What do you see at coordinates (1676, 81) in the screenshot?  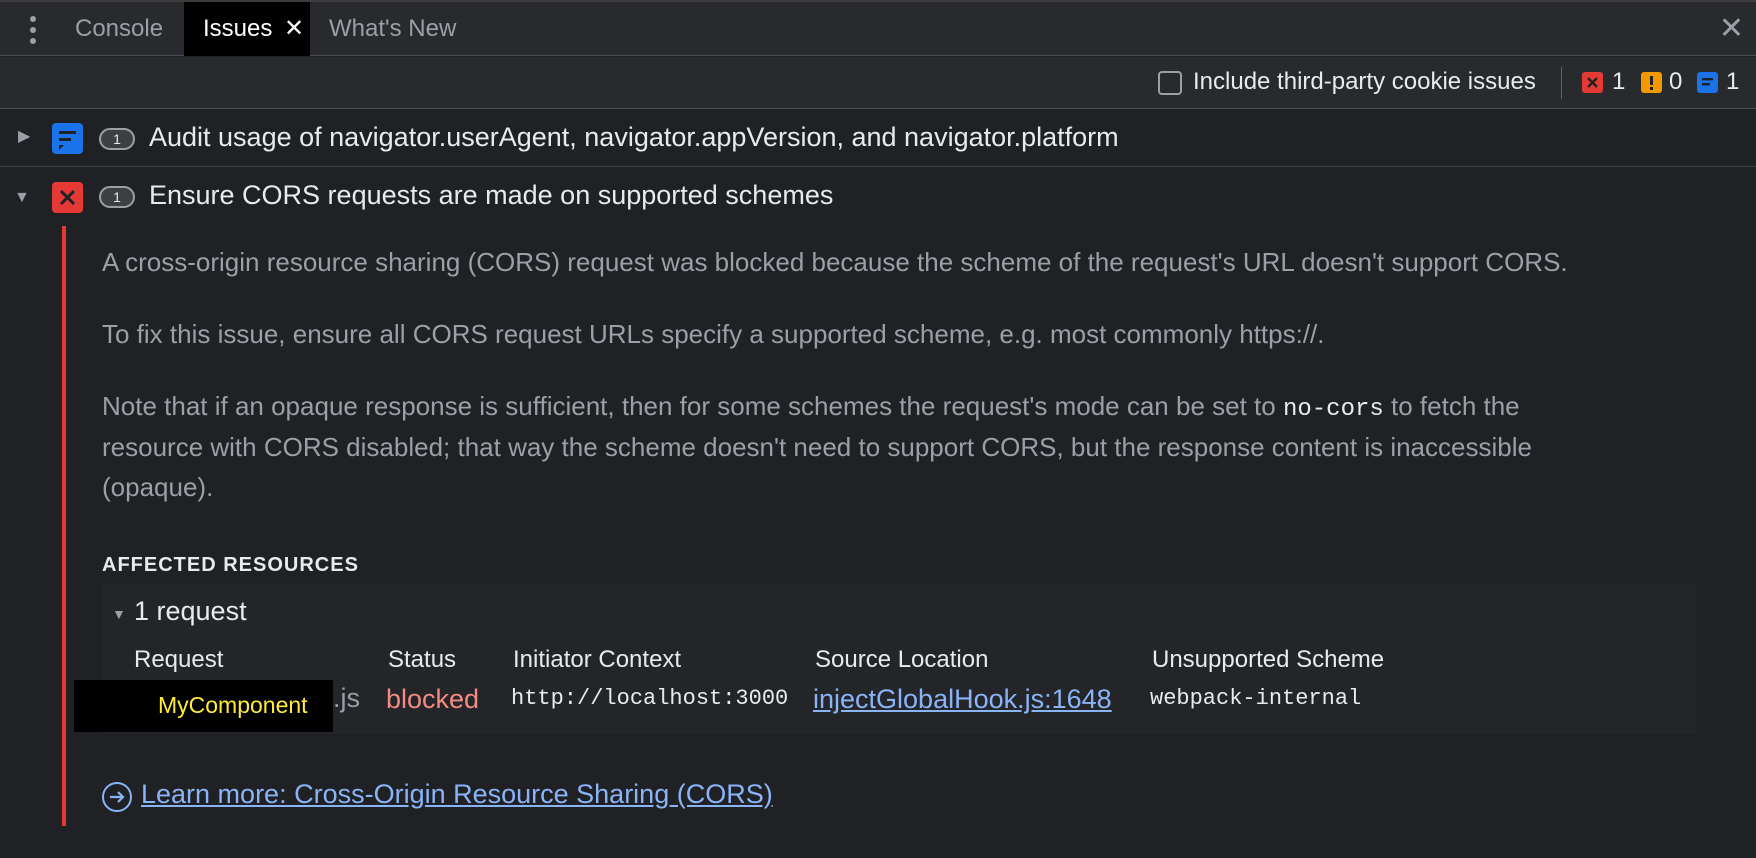 I see `warning-count: 0` at bounding box center [1676, 81].